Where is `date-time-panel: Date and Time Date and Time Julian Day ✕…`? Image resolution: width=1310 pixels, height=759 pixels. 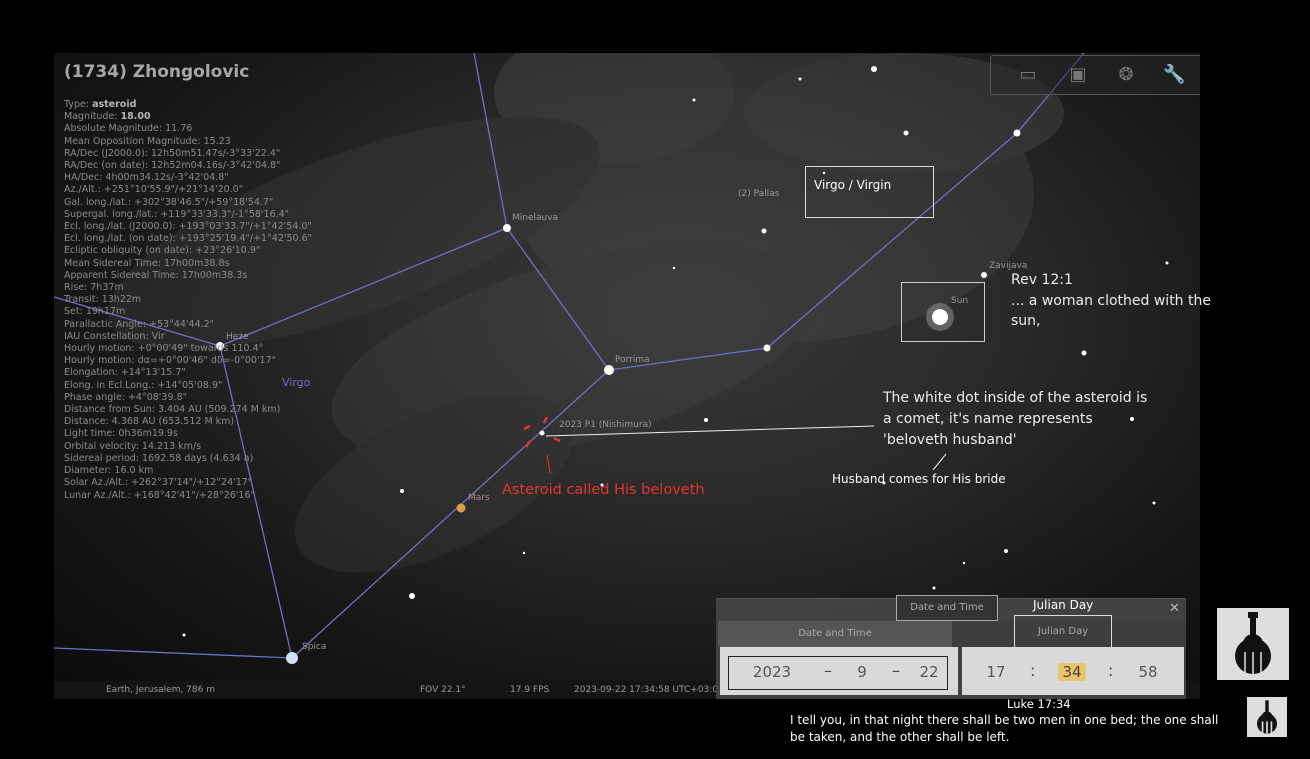 date-time-panel: Date and Time Date and Time Julian Day ✕… is located at coordinates (951, 647).